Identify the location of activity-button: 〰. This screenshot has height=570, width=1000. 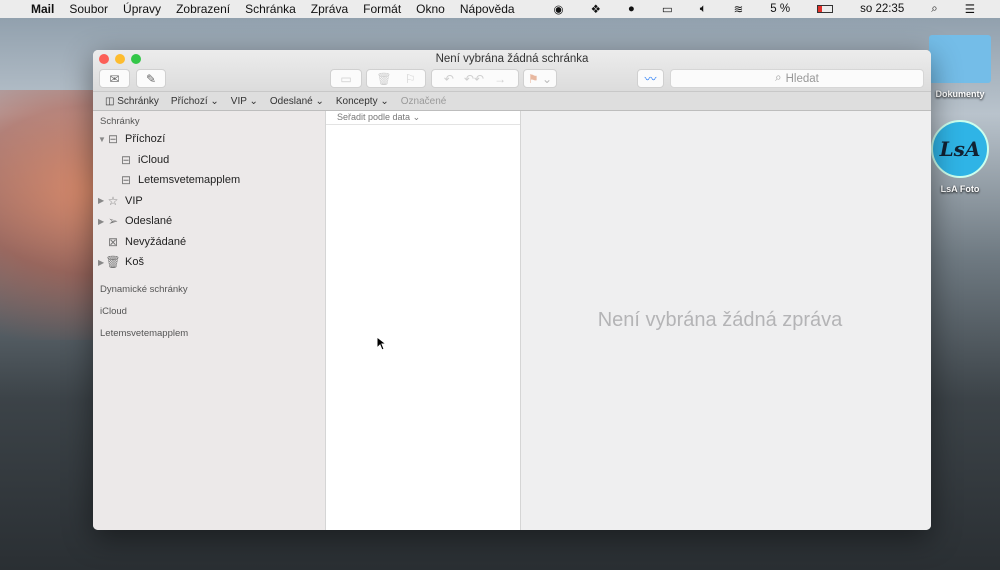
(650, 78).